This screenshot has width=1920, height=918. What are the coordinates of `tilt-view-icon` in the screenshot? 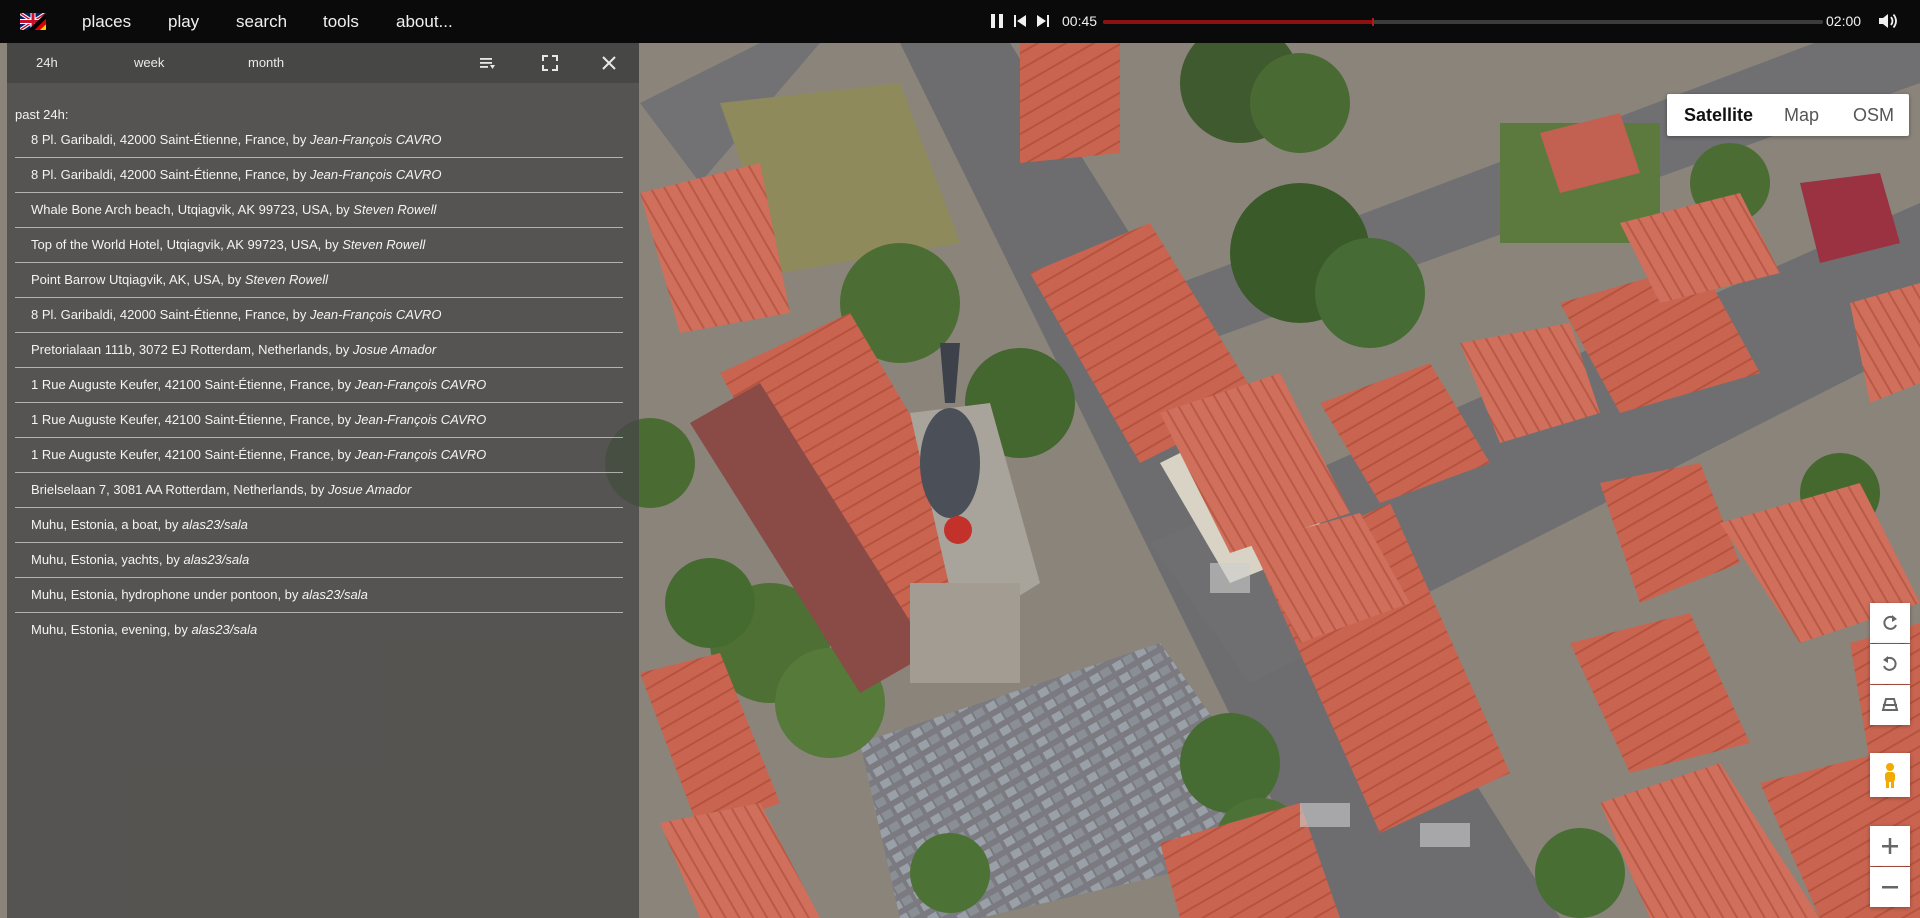 It's located at (1890, 705).